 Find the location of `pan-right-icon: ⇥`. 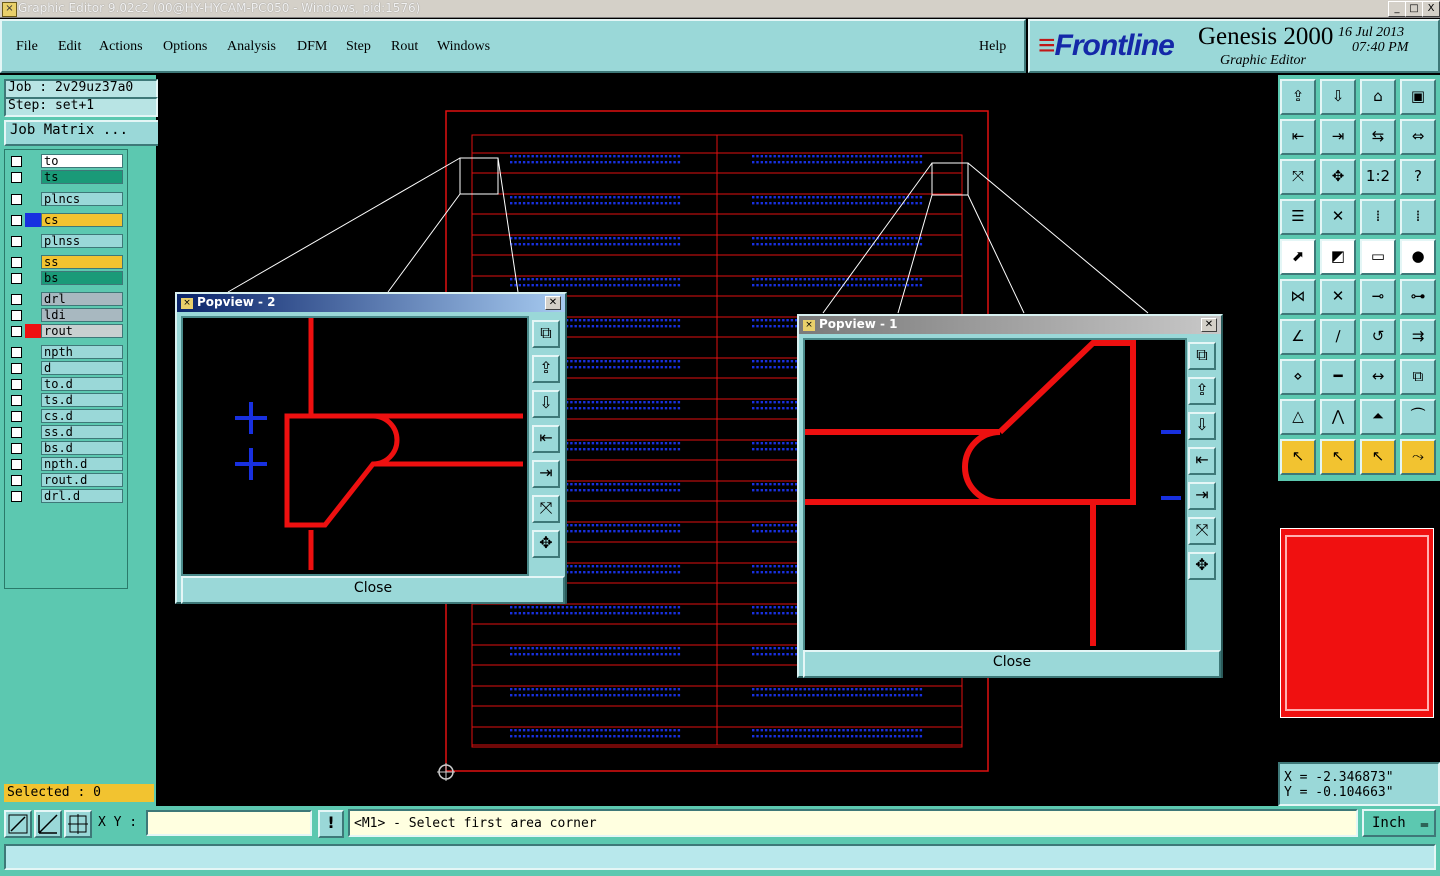

pan-right-icon: ⇥ is located at coordinates (1202, 496).